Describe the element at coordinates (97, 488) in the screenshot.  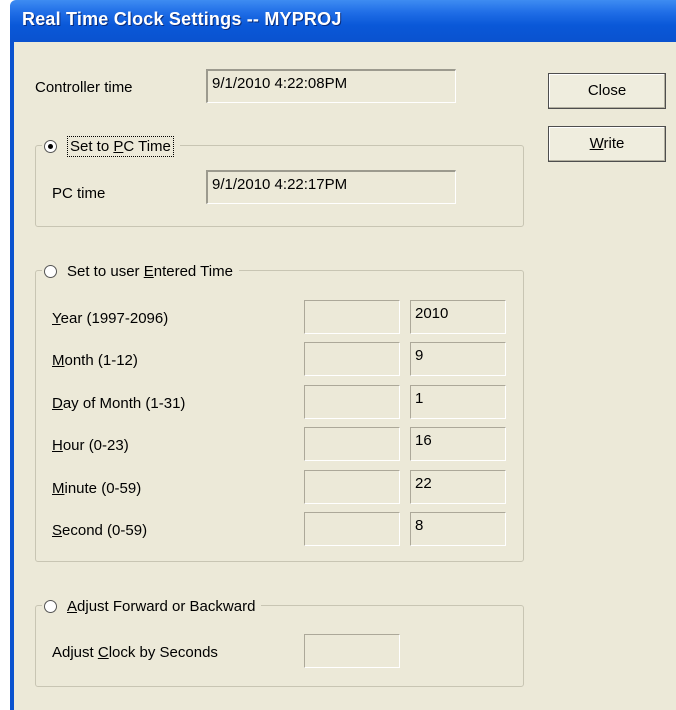
I see `minute-label: Minute (0-59)` at that location.